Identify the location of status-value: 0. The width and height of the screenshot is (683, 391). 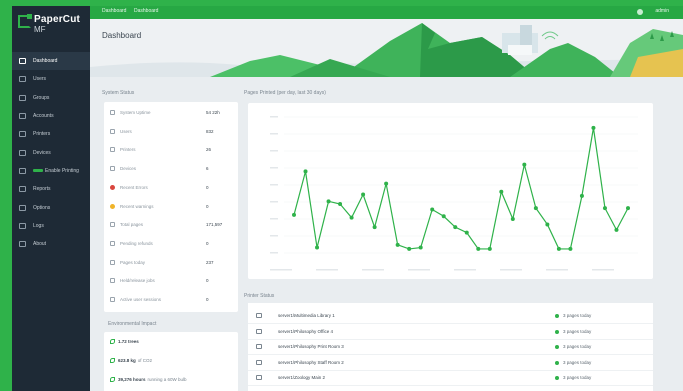
(207, 187).